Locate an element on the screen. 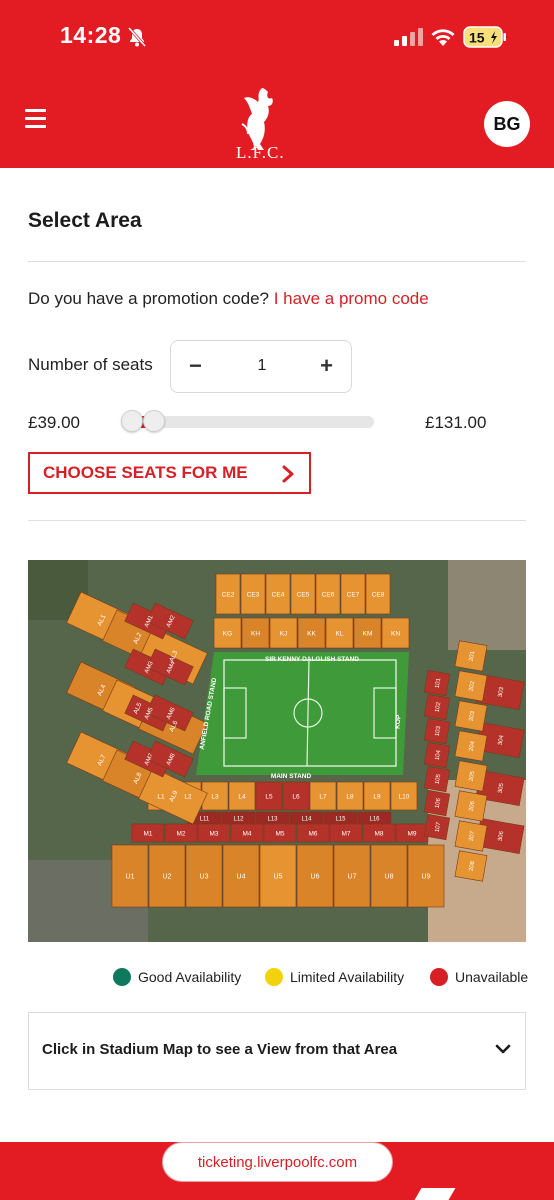 The width and height of the screenshot is (554, 1200). decrement-button: − is located at coordinates (195, 366).